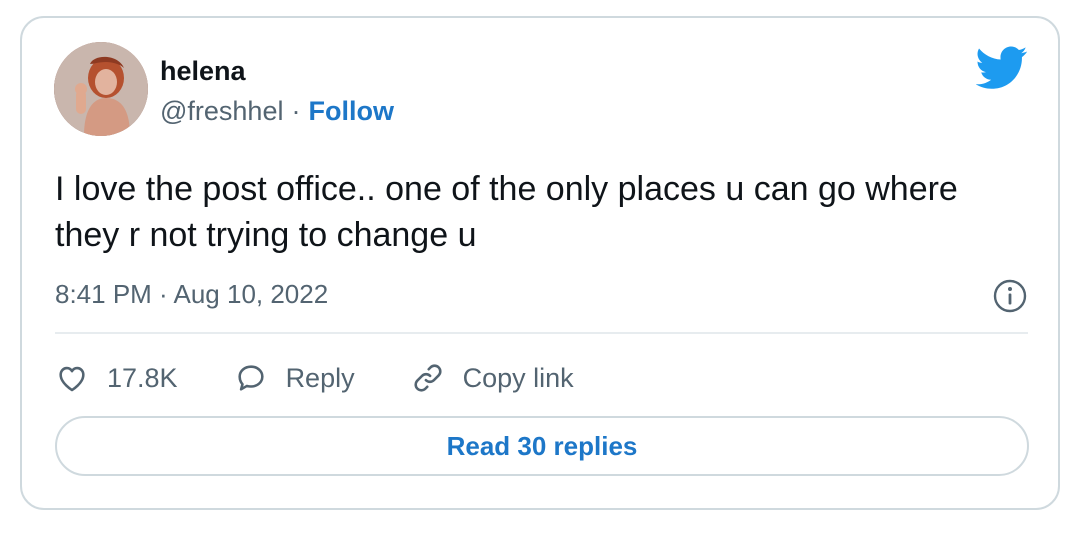 This screenshot has width=1083, height=536. I want to click on avatar, so click(101, 89).